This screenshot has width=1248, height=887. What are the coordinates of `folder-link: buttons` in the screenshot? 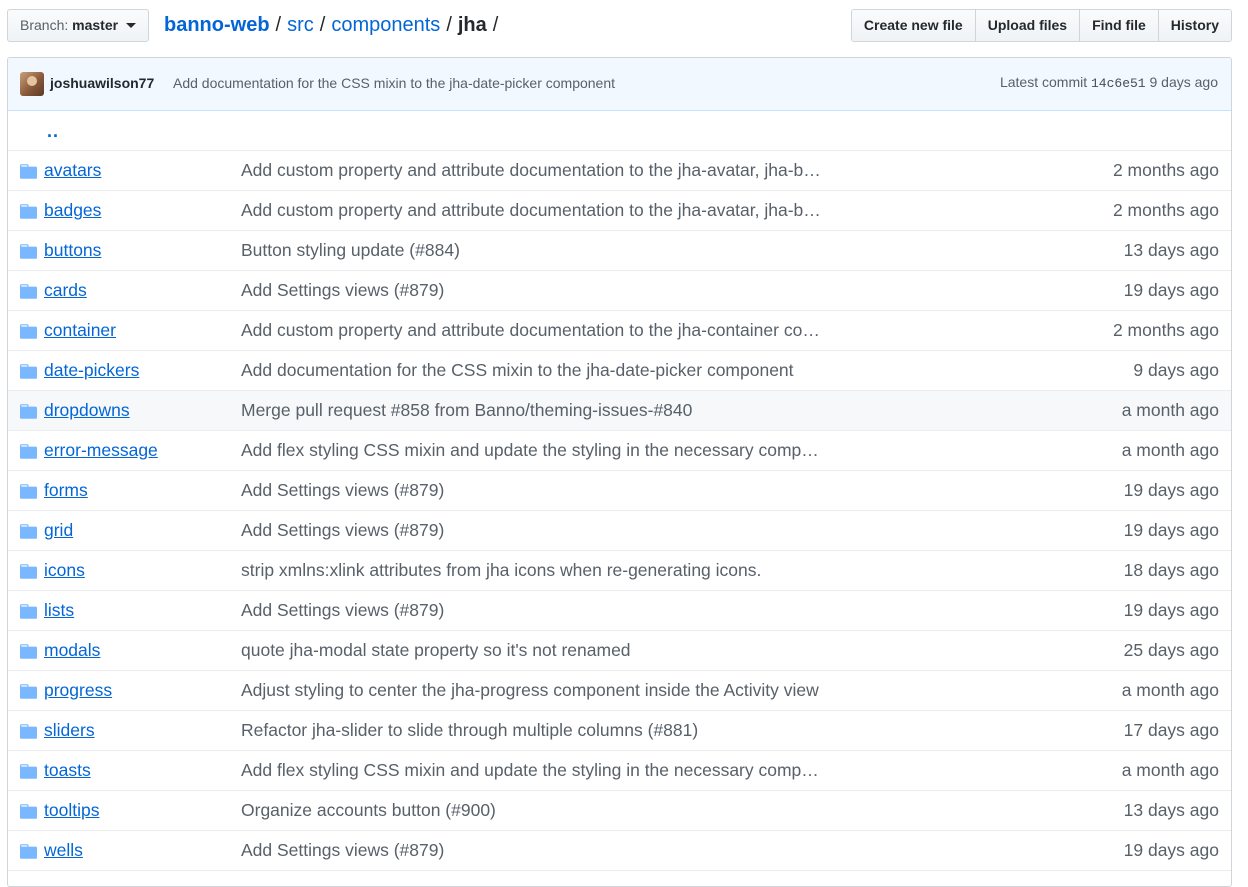 It's located at (72, 250).